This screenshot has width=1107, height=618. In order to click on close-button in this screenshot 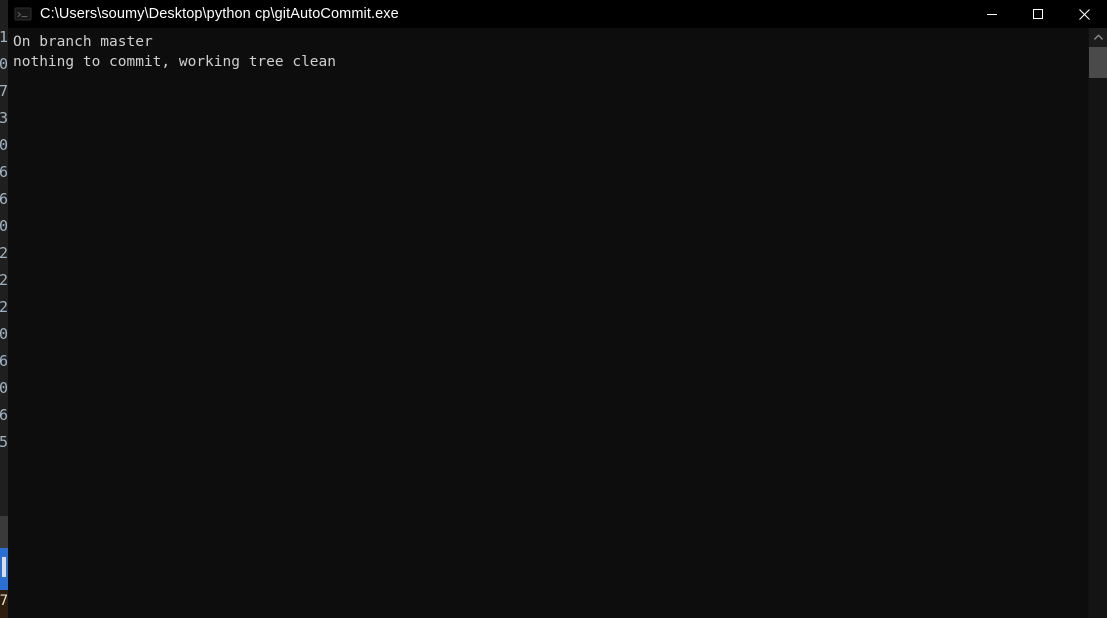, I will do `click(1084, 14)`.